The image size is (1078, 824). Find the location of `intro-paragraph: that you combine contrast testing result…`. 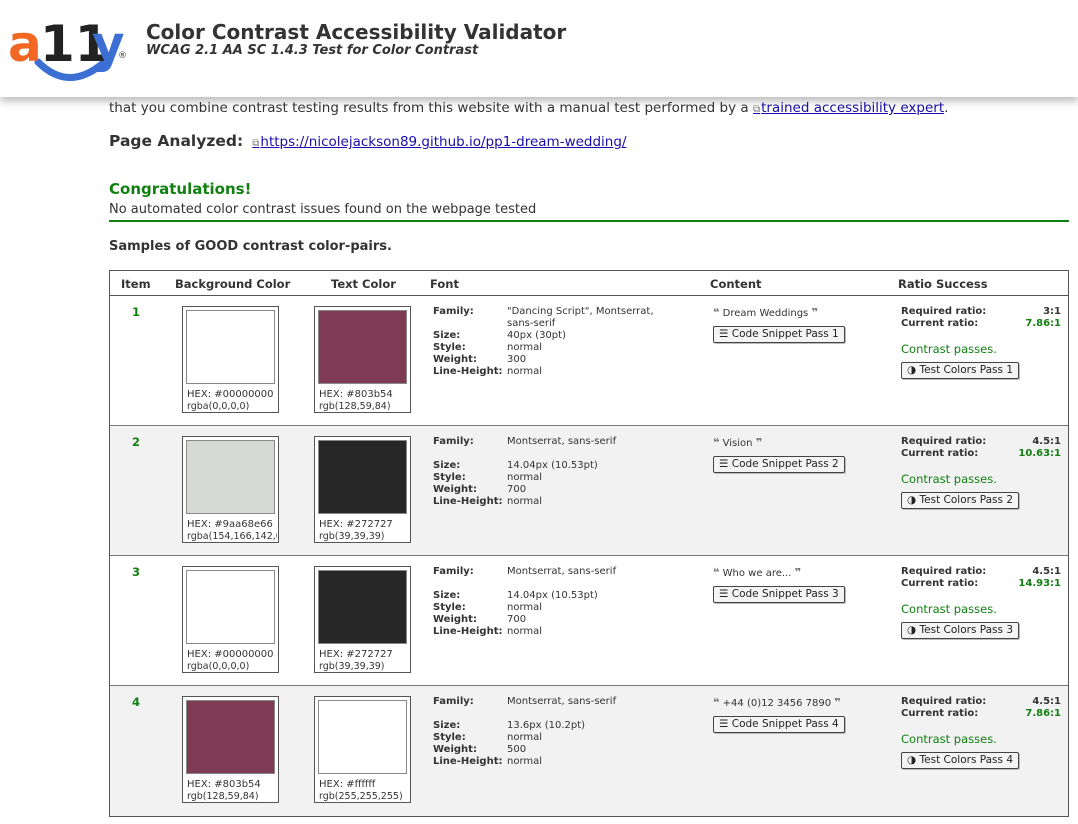

intro-paragraph: that you combine contrast testing result… is located at coordinates (528, 108).